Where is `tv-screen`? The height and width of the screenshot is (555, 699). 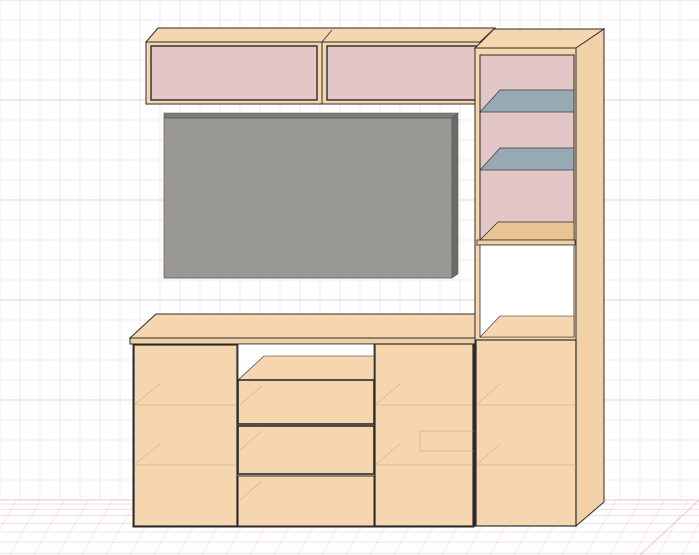
tv-screen is located at coordinates (311, 195).